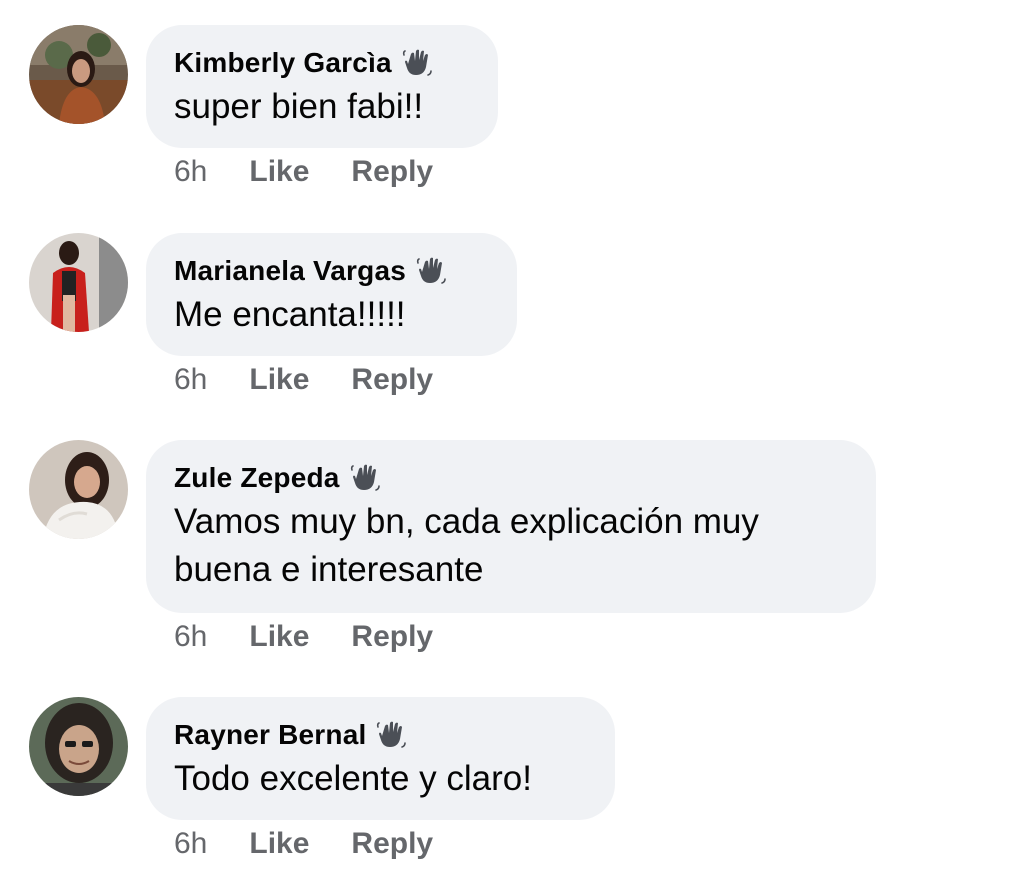  What do you see at coordinates (353, 778) in the screenshot?
I see `comment-text: Todo excelente y claro!` at bounding box center [353, 778].